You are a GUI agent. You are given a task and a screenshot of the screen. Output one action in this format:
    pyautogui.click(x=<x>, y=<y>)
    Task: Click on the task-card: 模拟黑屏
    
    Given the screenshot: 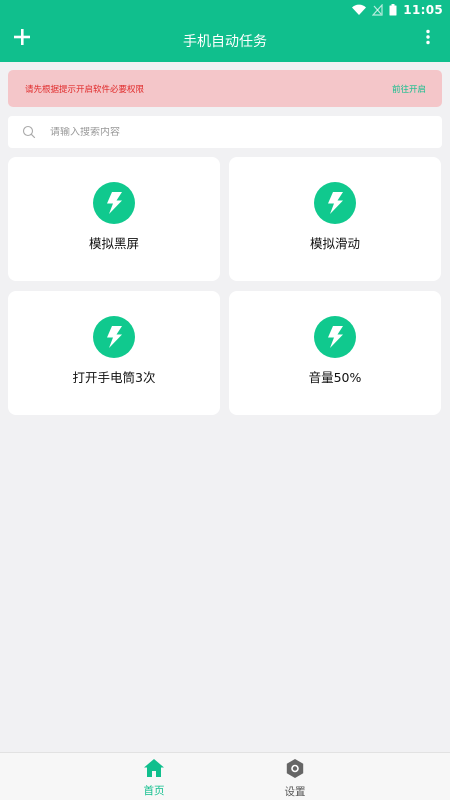 What is the action you would take?
    pyautogui.click(x=114, y=219)
    